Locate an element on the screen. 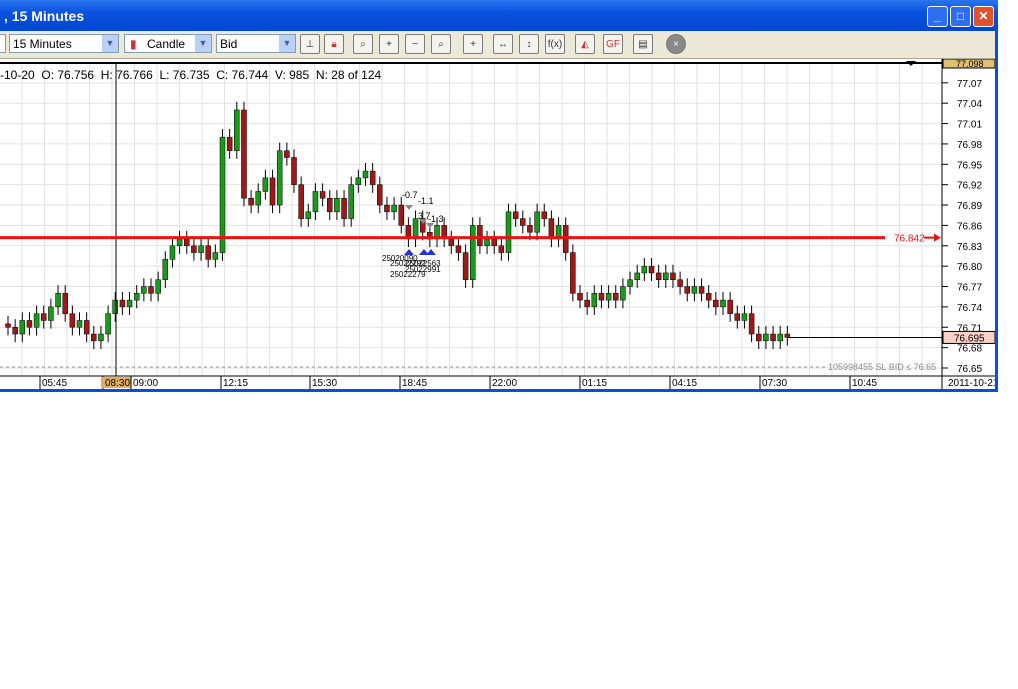  trade-exit-marker-icon is located at coordinates (409, 207).